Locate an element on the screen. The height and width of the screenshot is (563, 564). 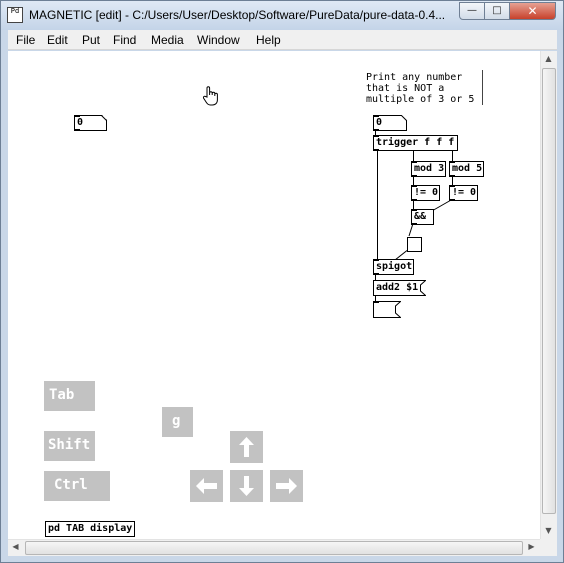
mod5-object: mod 5 is located at coordinates (466, 169).